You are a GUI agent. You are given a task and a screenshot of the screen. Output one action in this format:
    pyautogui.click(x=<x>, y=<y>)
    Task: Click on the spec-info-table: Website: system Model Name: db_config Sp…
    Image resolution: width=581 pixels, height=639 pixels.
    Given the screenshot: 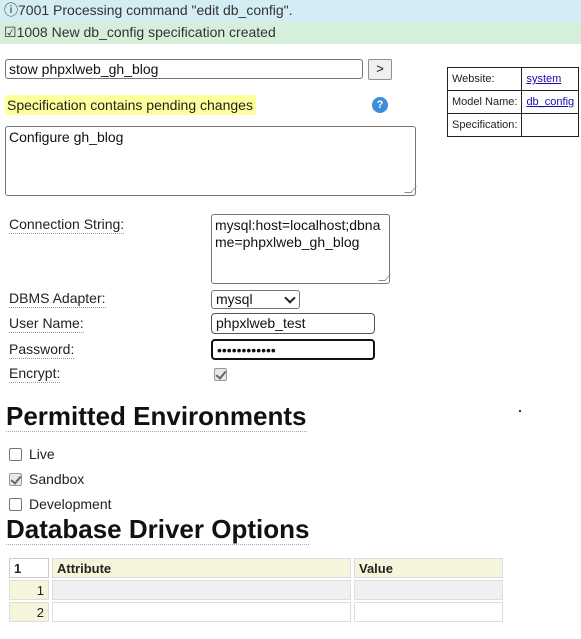 What is the action you would take?
    pyautogui.click(x=513, y=102)
    